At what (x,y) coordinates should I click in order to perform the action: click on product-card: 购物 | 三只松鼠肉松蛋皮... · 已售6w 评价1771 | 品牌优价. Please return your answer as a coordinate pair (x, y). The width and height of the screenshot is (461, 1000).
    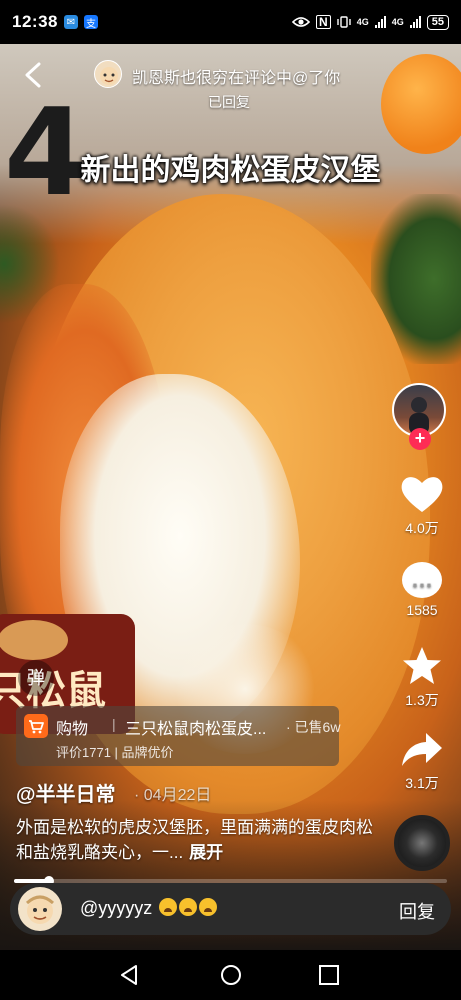
    Looking at the image, I should click on (178, 736).